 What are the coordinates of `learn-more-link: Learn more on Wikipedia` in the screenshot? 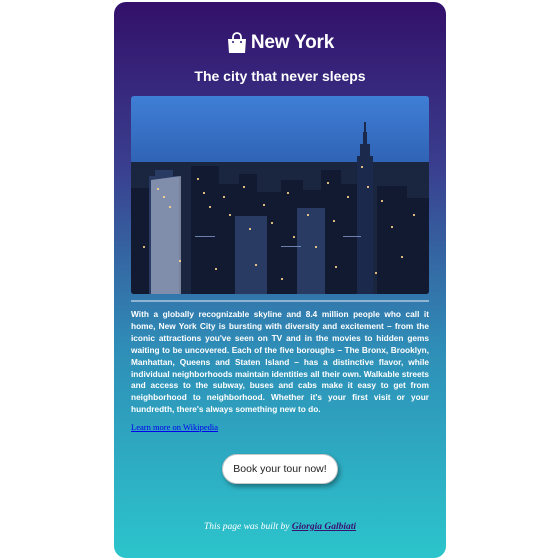 It's located at (174, 427).